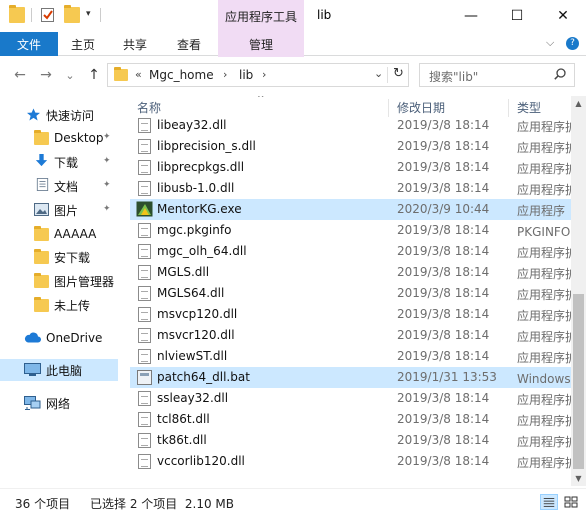 This screenshot has height=514, width=586. What do you see at coordinates (549, 502) in the screenshot?
I see `details-view-icon` at bounding box center [549, 502].